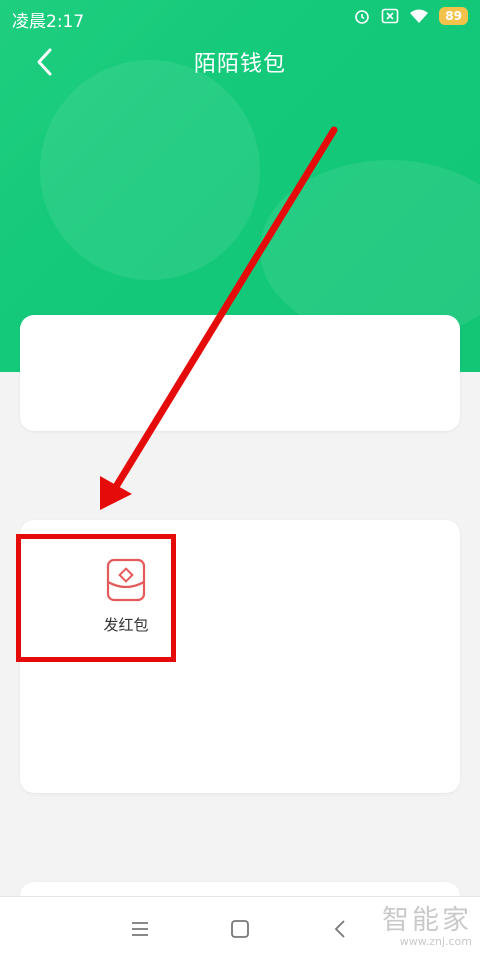 The image size is (480, 961). What do you see at coordinates (96, 598) in the screenshot?
I see `highlight-box-annotation` at bounding box center [96, 598].